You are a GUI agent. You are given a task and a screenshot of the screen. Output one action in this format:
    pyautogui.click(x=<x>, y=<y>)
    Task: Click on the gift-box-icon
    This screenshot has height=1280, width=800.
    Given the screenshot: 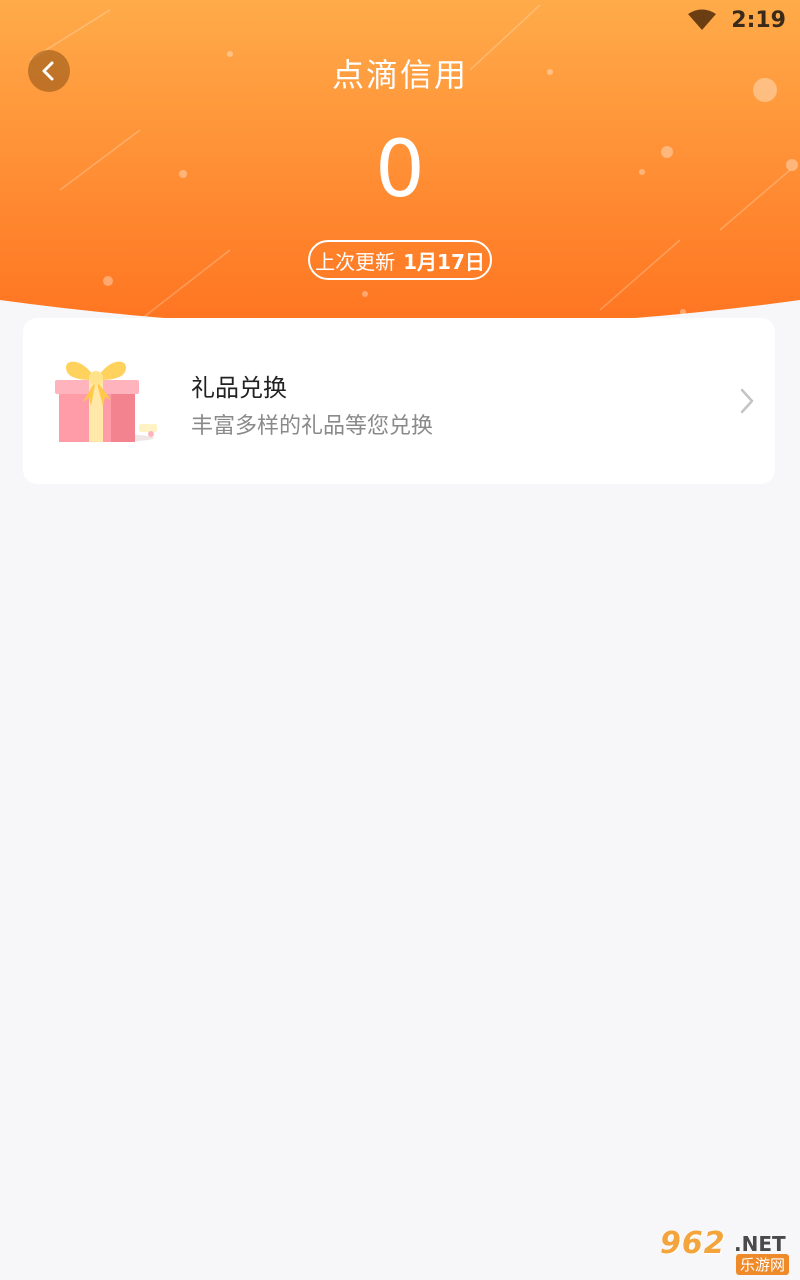 What is the action you would take?
    pyautogui.click(x=106, y=401)
    